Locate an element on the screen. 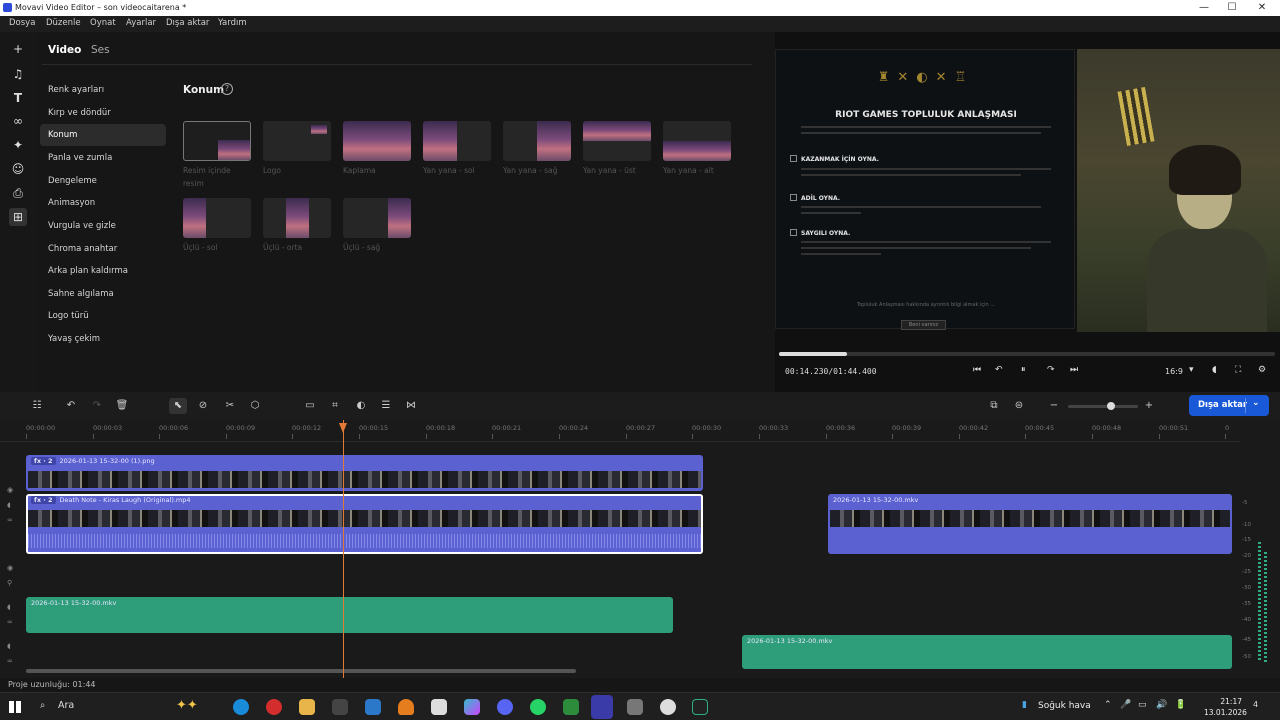 The width and height of the screenshot is (1280, 720). track-settings-icon: ☷ is located at coordinates (37, 406).